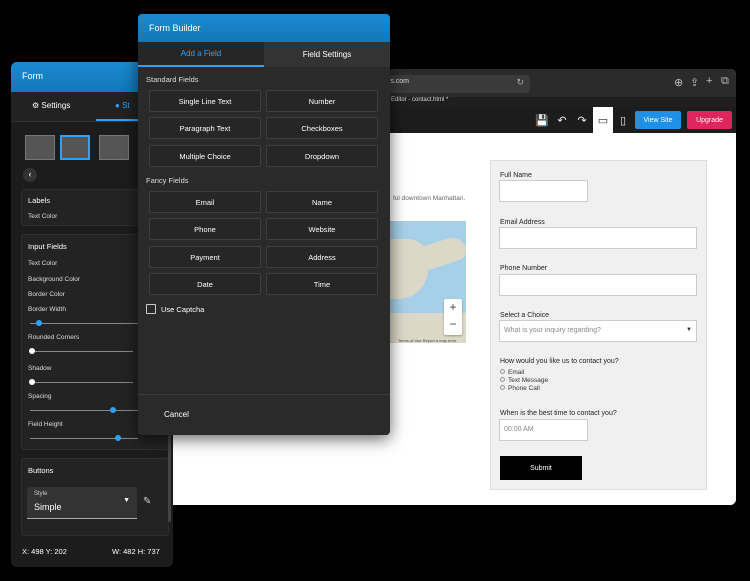 Image resolution: width=750 pixels, height=581 pixels. What do you see at coordinates (516, 175) in the screenshot?
I see `full-name-label: Full Name` at bounding box center [516, 175].